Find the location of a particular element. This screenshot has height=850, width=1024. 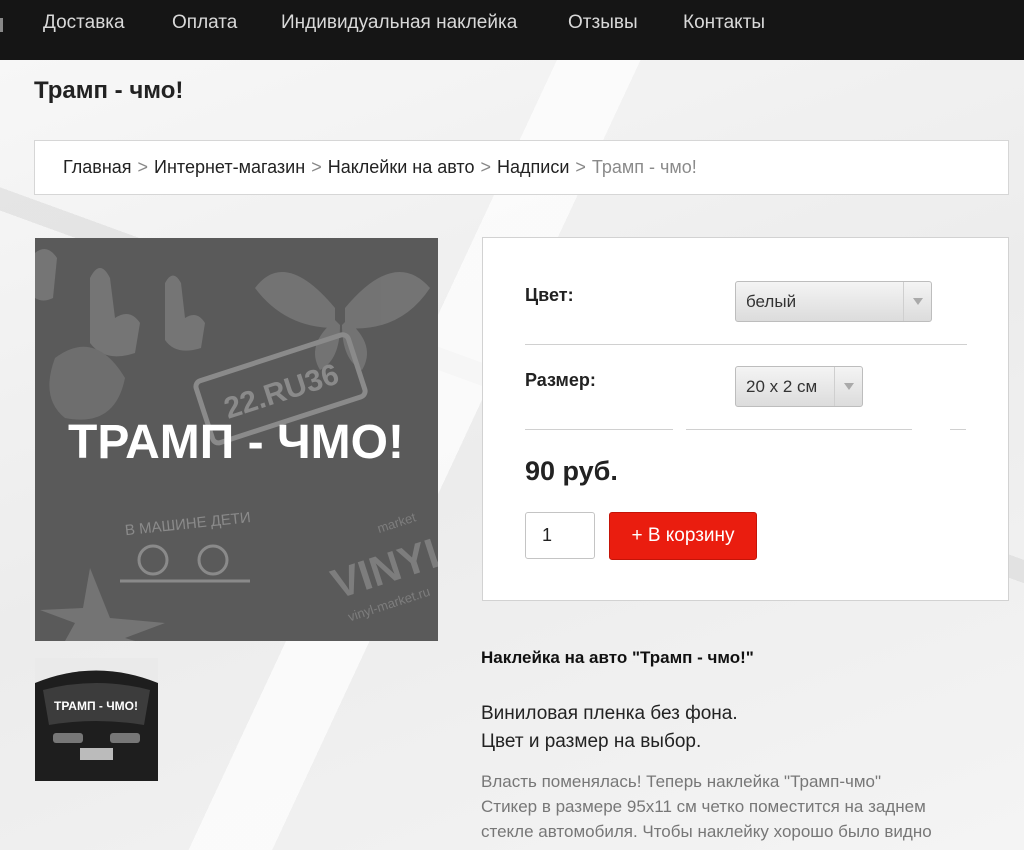

breadcrumb-shop: Интернет-магазин is located at coordinates (229, 167).